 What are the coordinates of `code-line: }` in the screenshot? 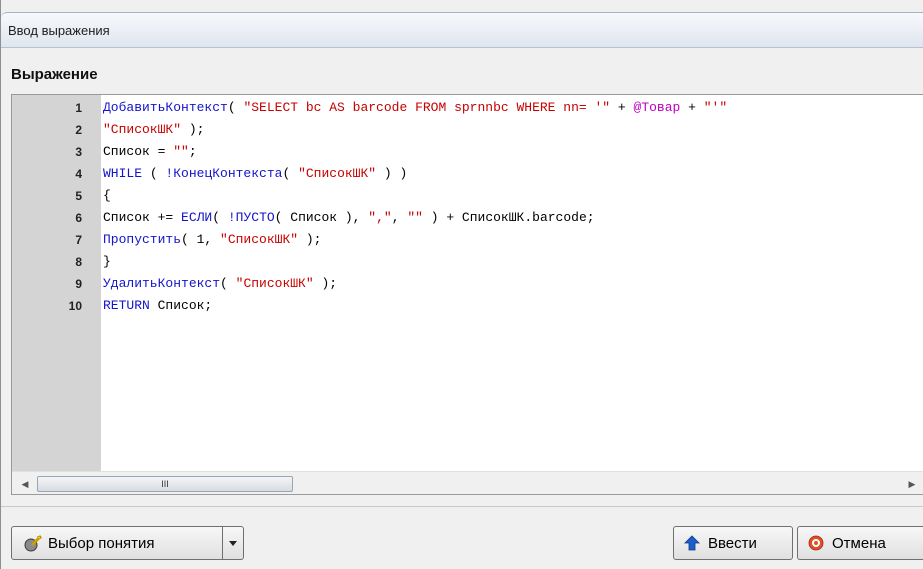 It's located at (107, 262).